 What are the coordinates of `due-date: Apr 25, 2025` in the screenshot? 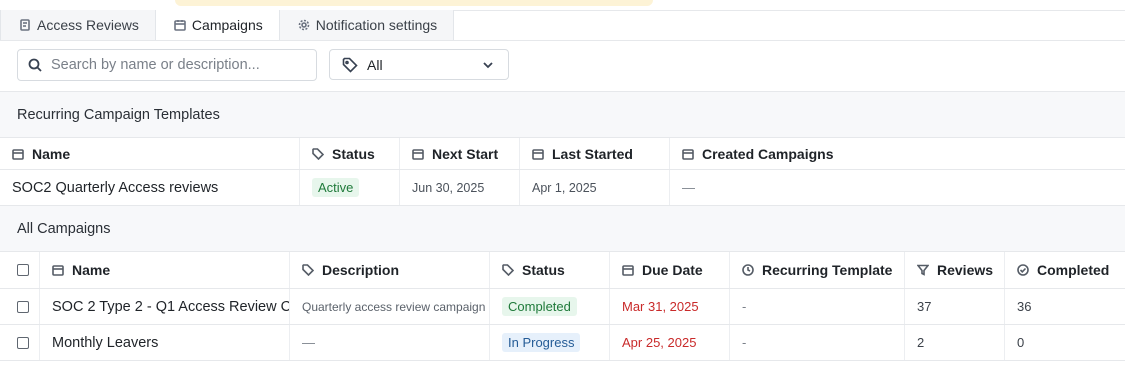 It's located at (670, 342).